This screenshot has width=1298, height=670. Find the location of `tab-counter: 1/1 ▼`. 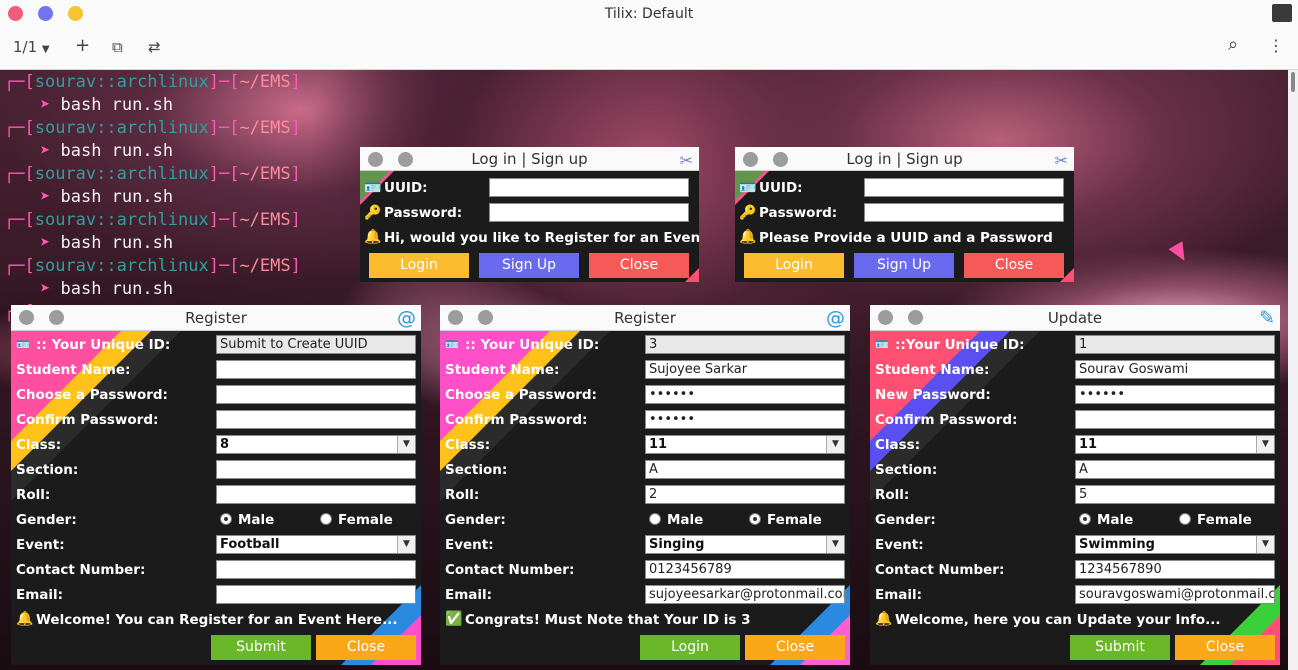

tab-counter: 1/1 ▼ is located at coordinates (31, 47).